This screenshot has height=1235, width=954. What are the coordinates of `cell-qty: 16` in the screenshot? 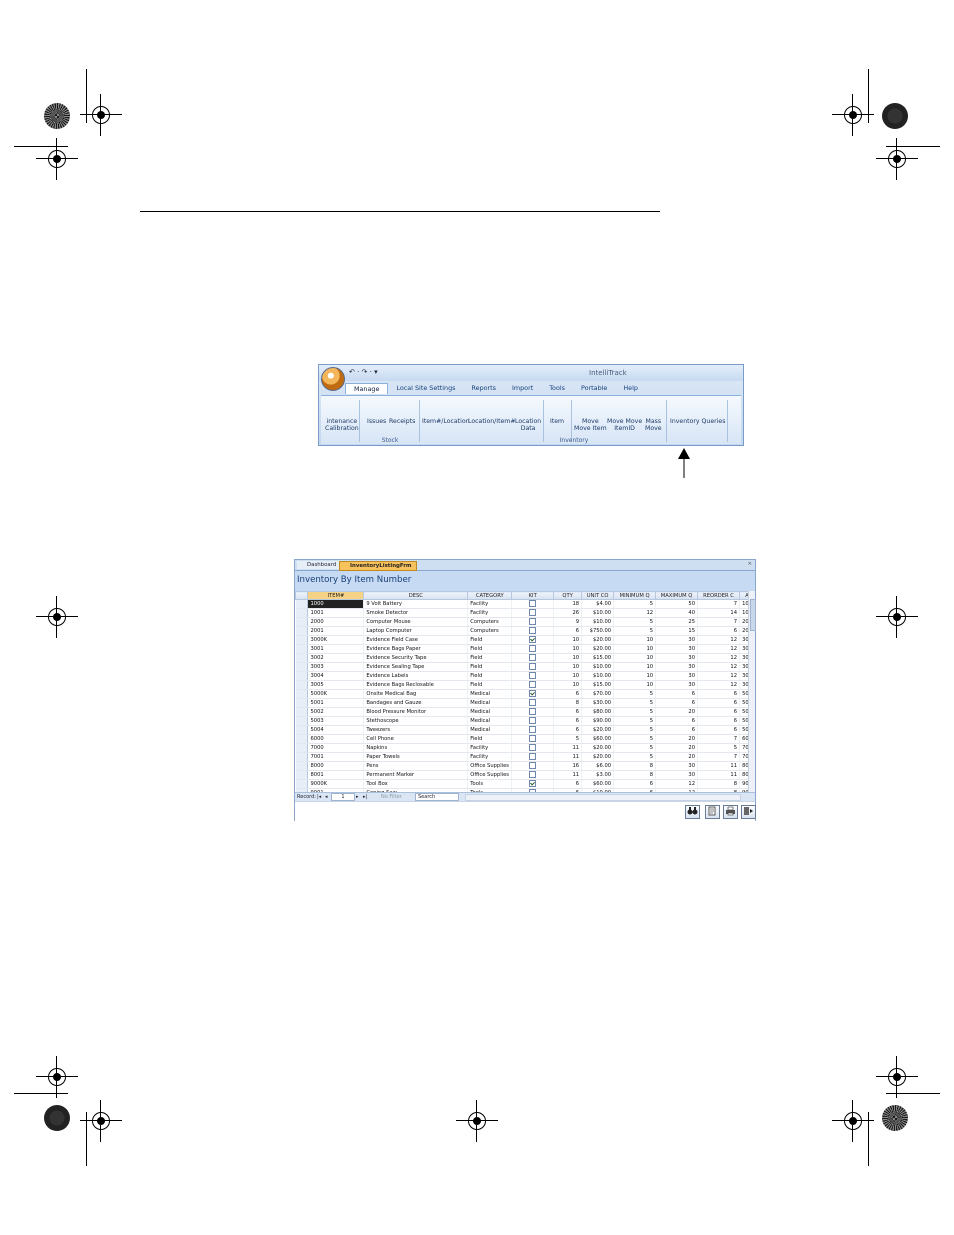 It's located at (568, 766).